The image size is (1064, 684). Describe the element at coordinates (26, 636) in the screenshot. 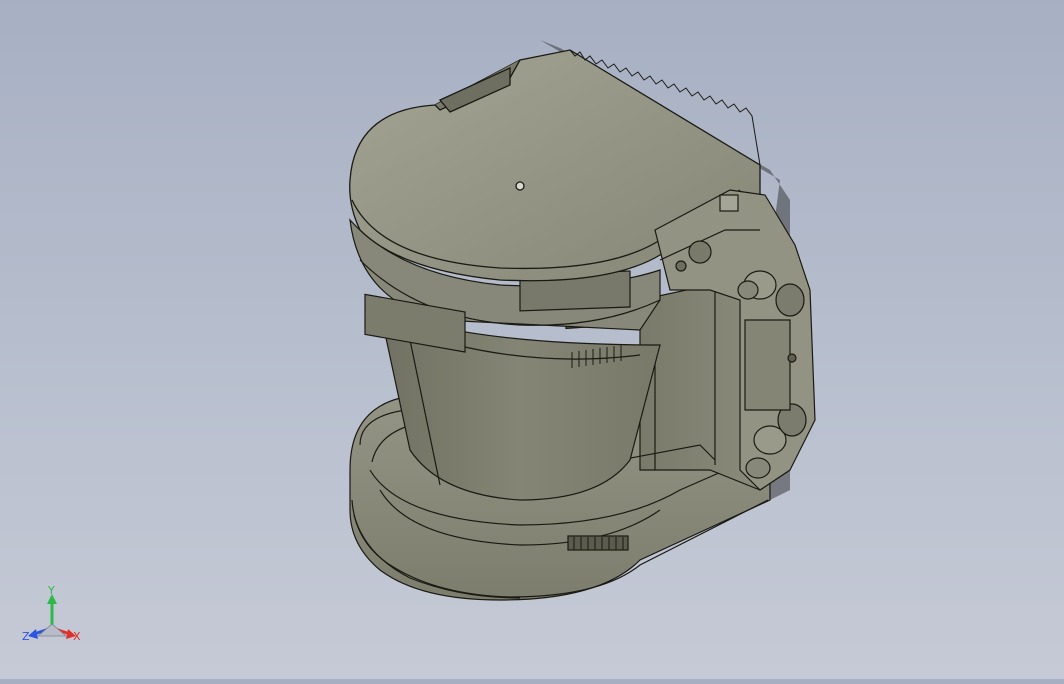

I see `z-axis-label: Z` at that location.